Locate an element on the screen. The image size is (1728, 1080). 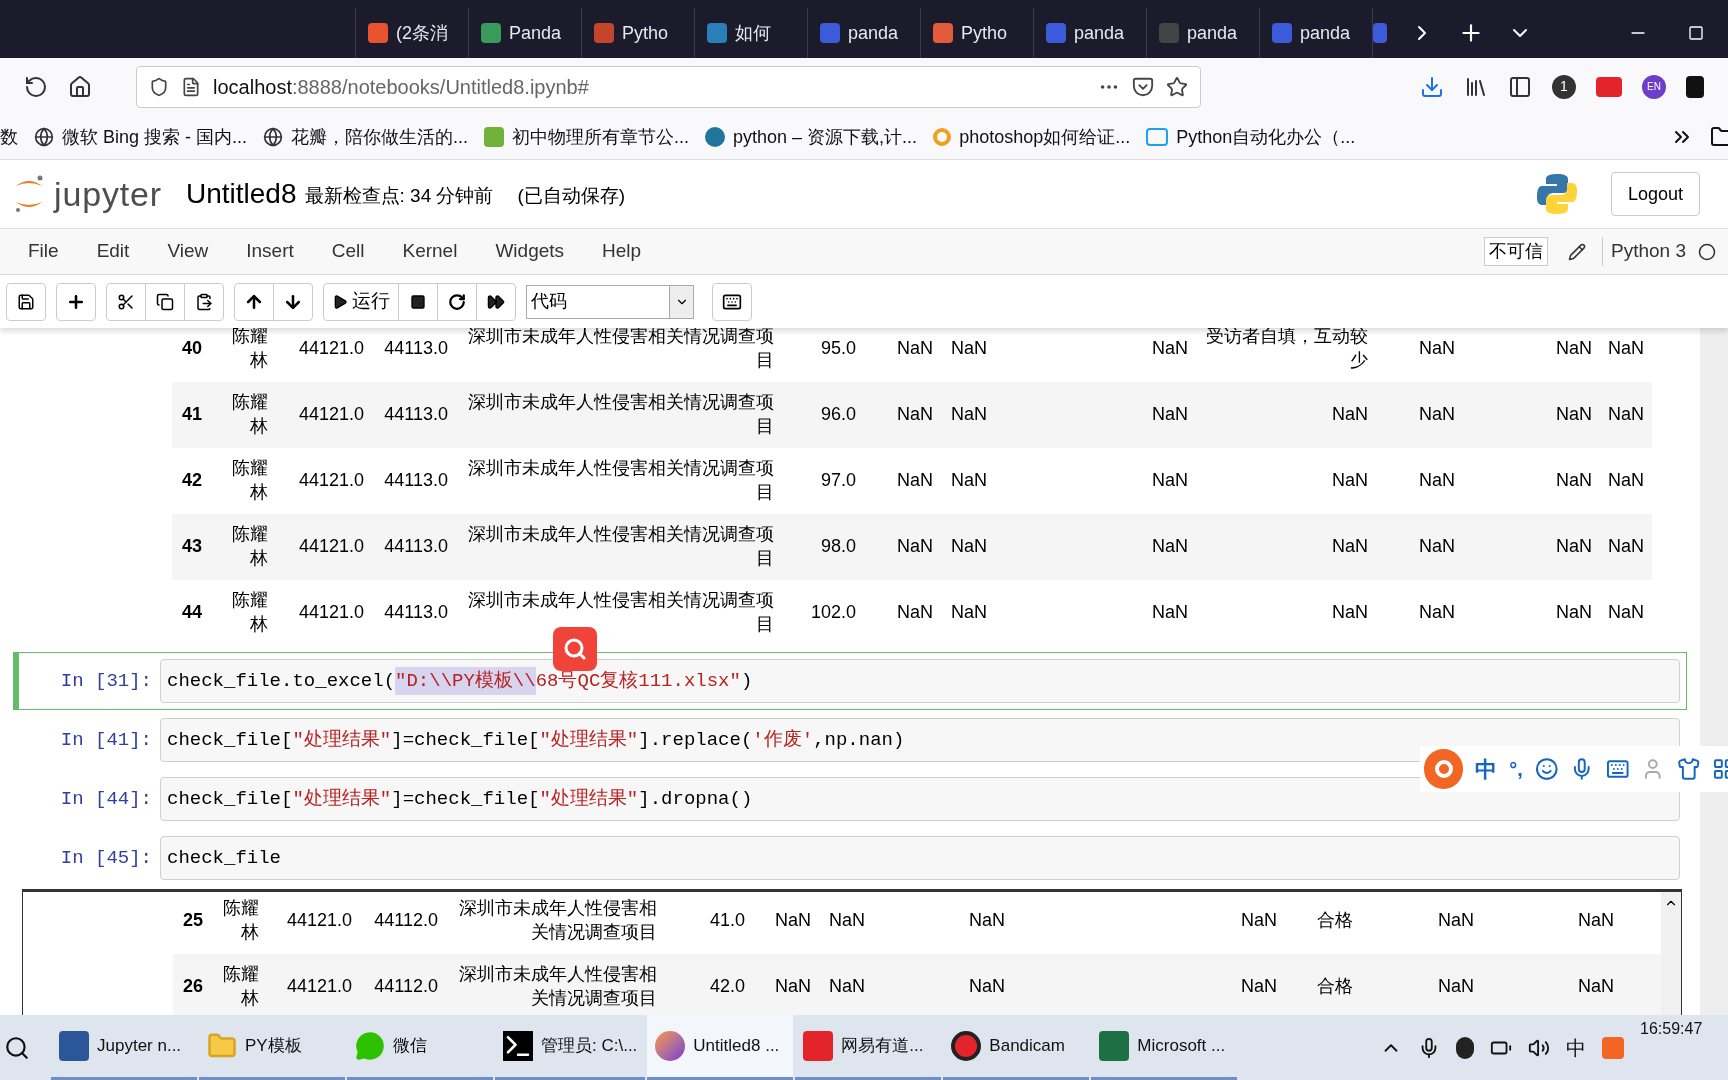
command-palette-button is located at coordinates (732, 301).